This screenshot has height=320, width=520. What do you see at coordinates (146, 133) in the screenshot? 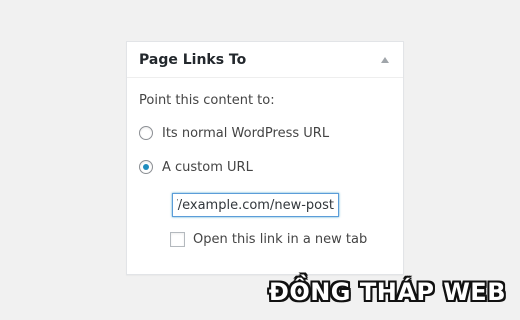
I see `radio-button` at bounding box center [146, 133].